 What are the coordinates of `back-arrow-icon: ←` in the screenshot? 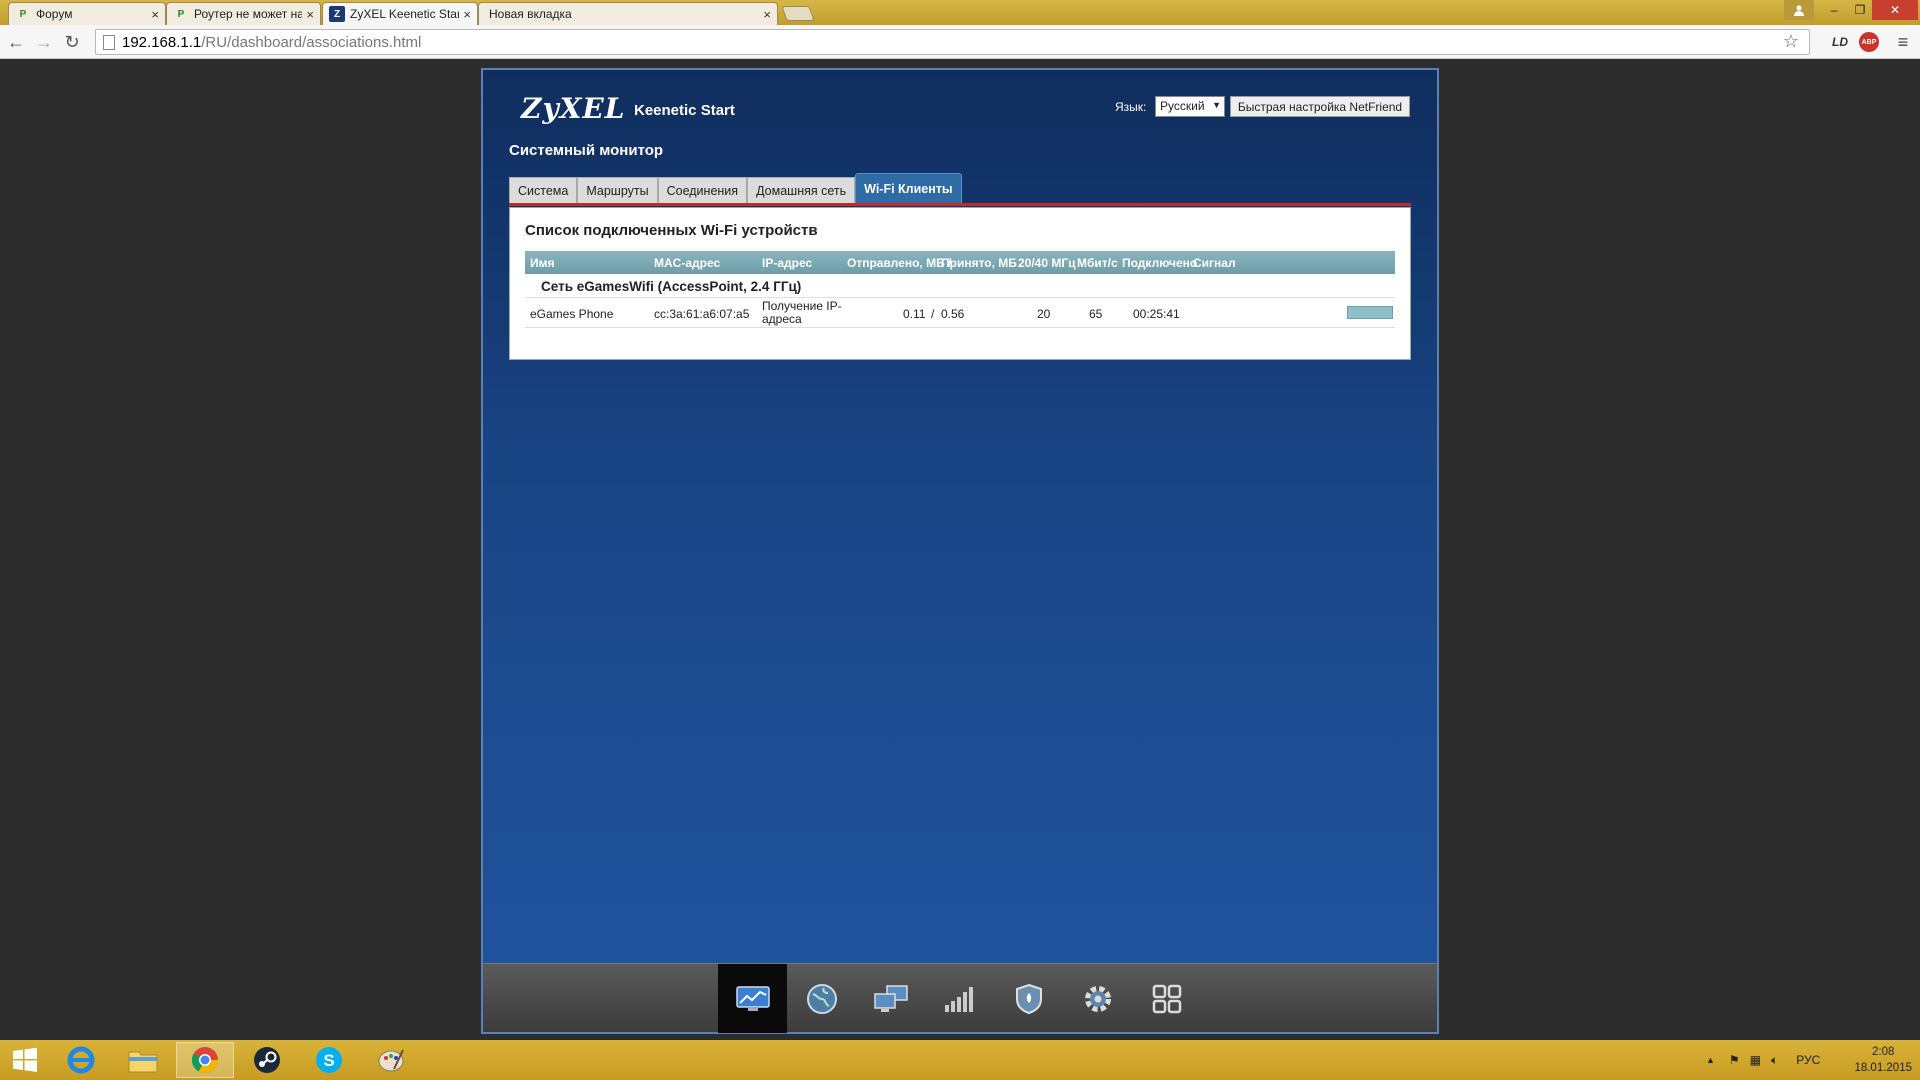 It's located at (16, 42).